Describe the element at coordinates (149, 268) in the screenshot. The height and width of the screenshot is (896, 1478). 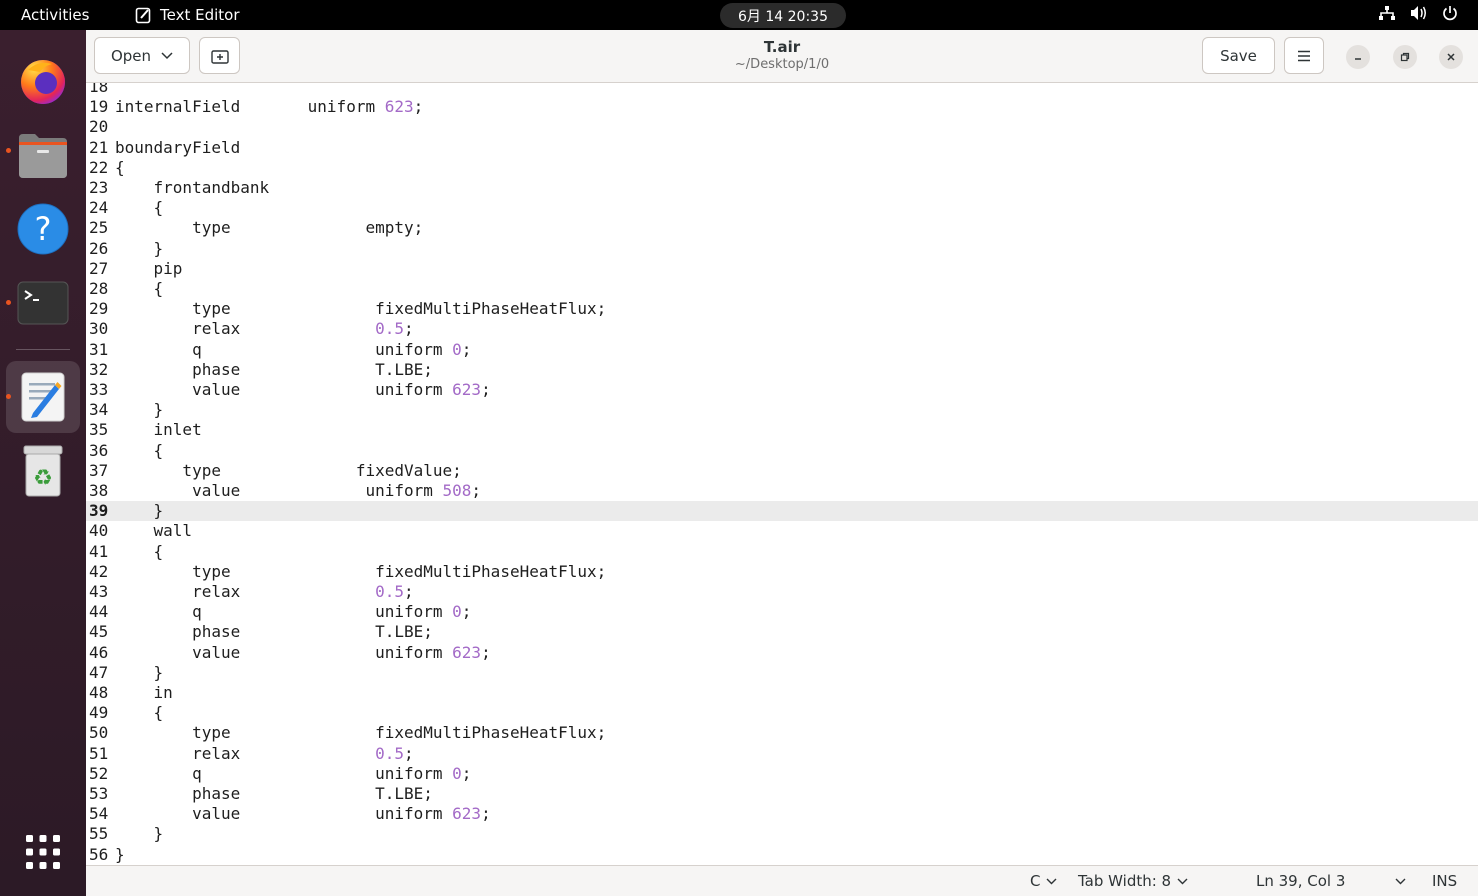
I see `line-text: pip` at that location.